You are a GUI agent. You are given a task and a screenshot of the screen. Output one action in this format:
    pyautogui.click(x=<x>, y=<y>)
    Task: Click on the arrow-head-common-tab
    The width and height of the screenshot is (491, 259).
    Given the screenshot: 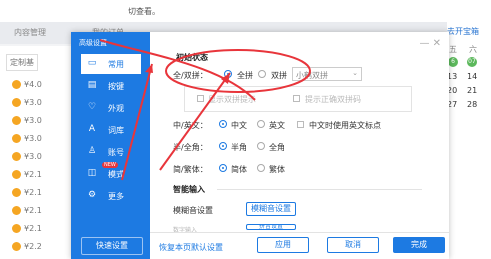 What is the action you would take?
    pyautogui.click(x=149, y=68)
    